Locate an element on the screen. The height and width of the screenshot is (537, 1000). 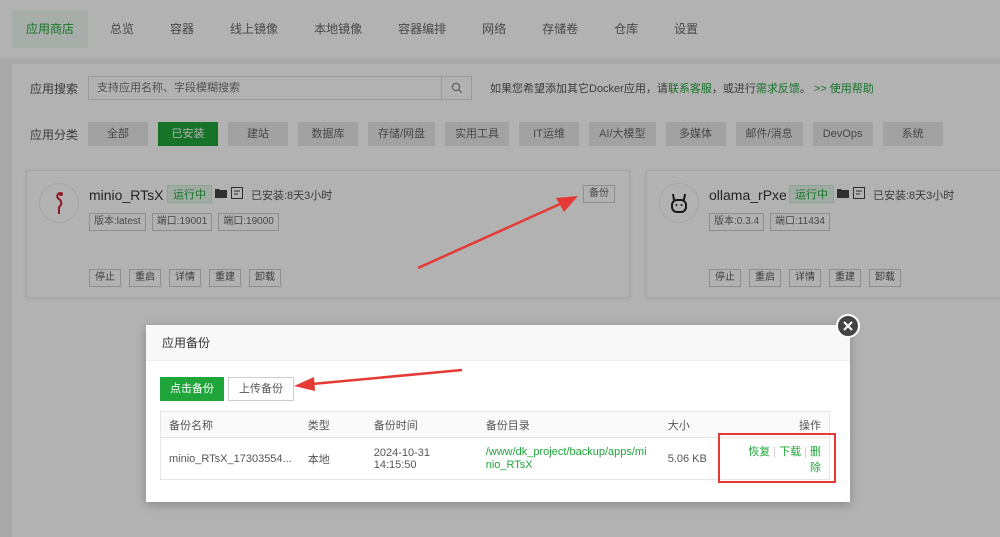
backup-time: 2024-10-31 14:15:50 is located at coordinates (401, 458).